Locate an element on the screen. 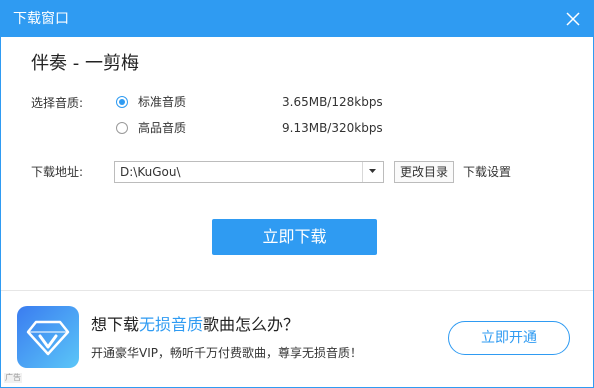  promo-title-prefix: 想下载 is located at coordinates (115, 324).